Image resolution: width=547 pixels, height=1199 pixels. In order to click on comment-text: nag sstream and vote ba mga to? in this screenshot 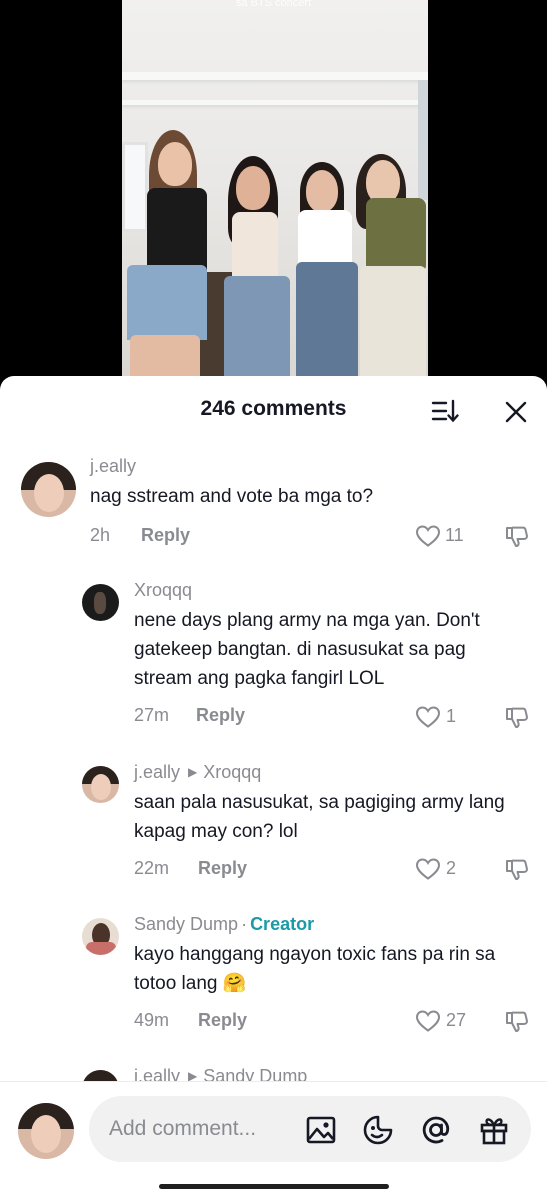, I will do `click(232, 496)`.